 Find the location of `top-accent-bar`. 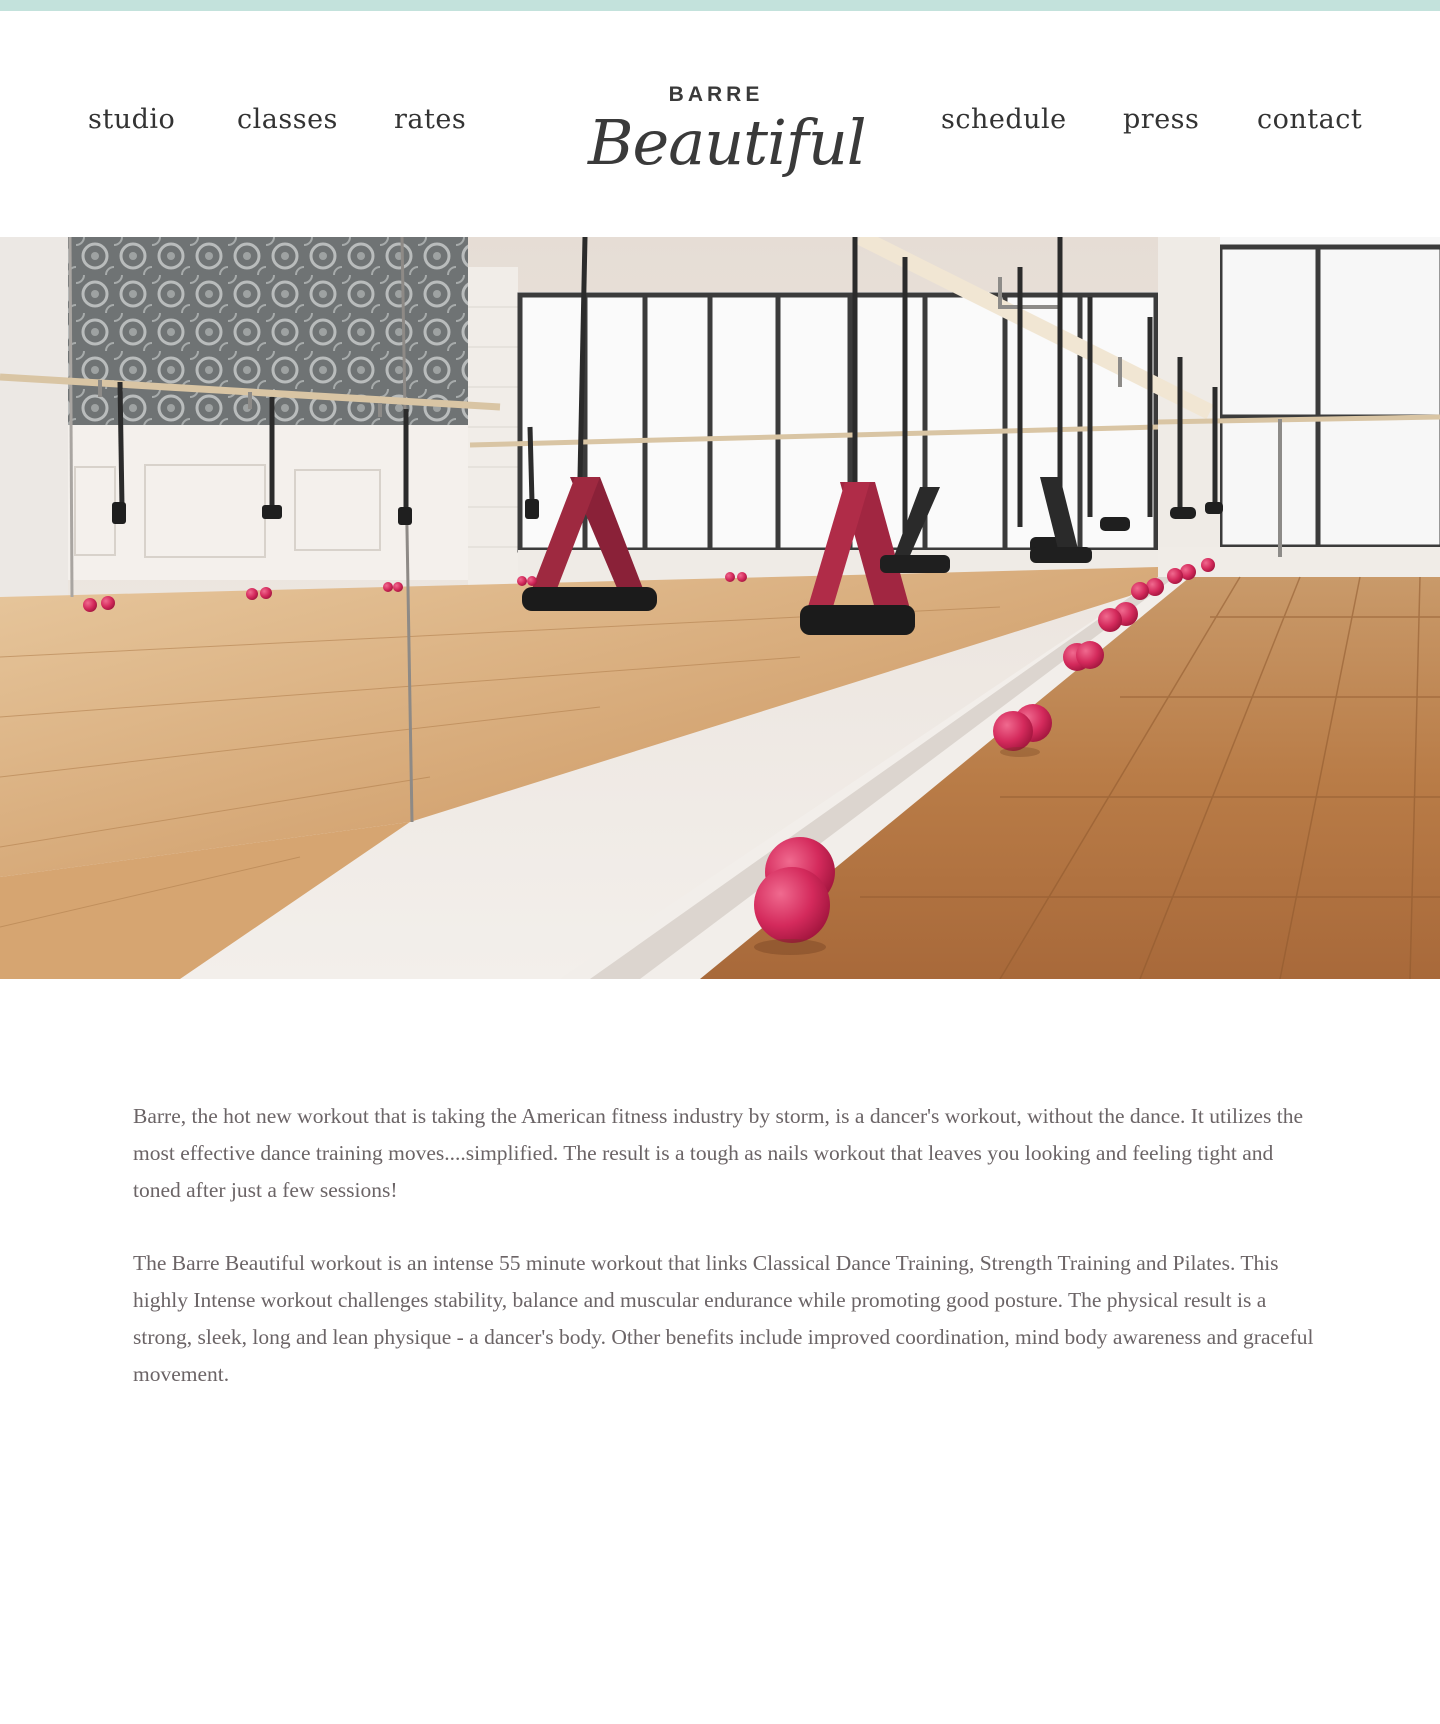

top-accent-bar is located at coordinates (720, 5).